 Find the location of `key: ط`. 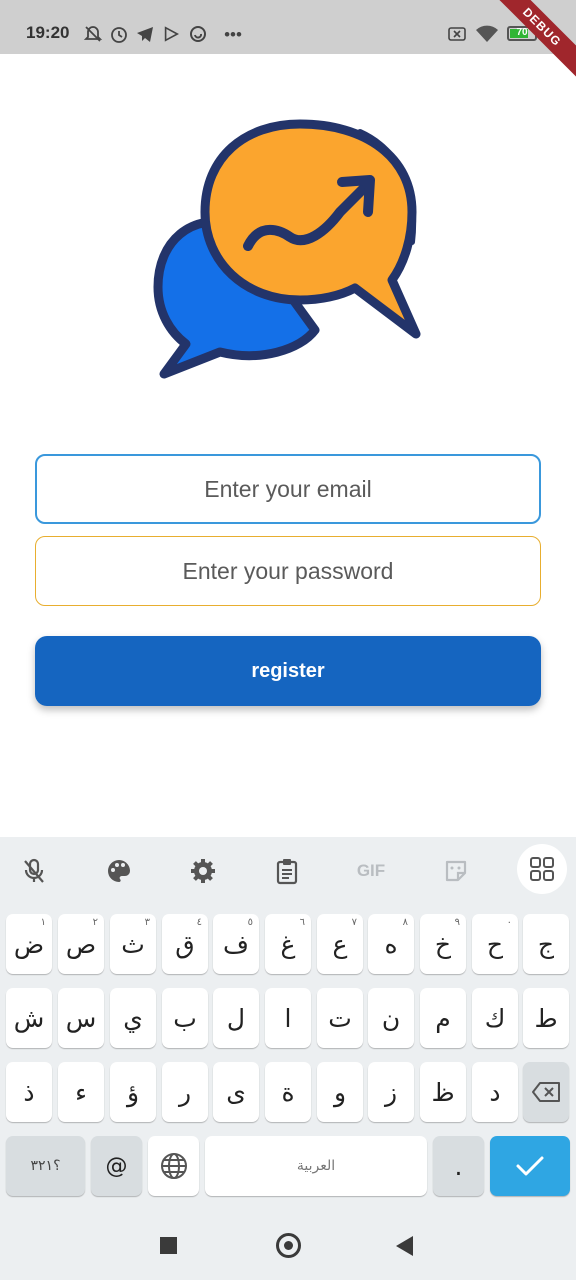

key: ط is located at coordinates (546, 1018).